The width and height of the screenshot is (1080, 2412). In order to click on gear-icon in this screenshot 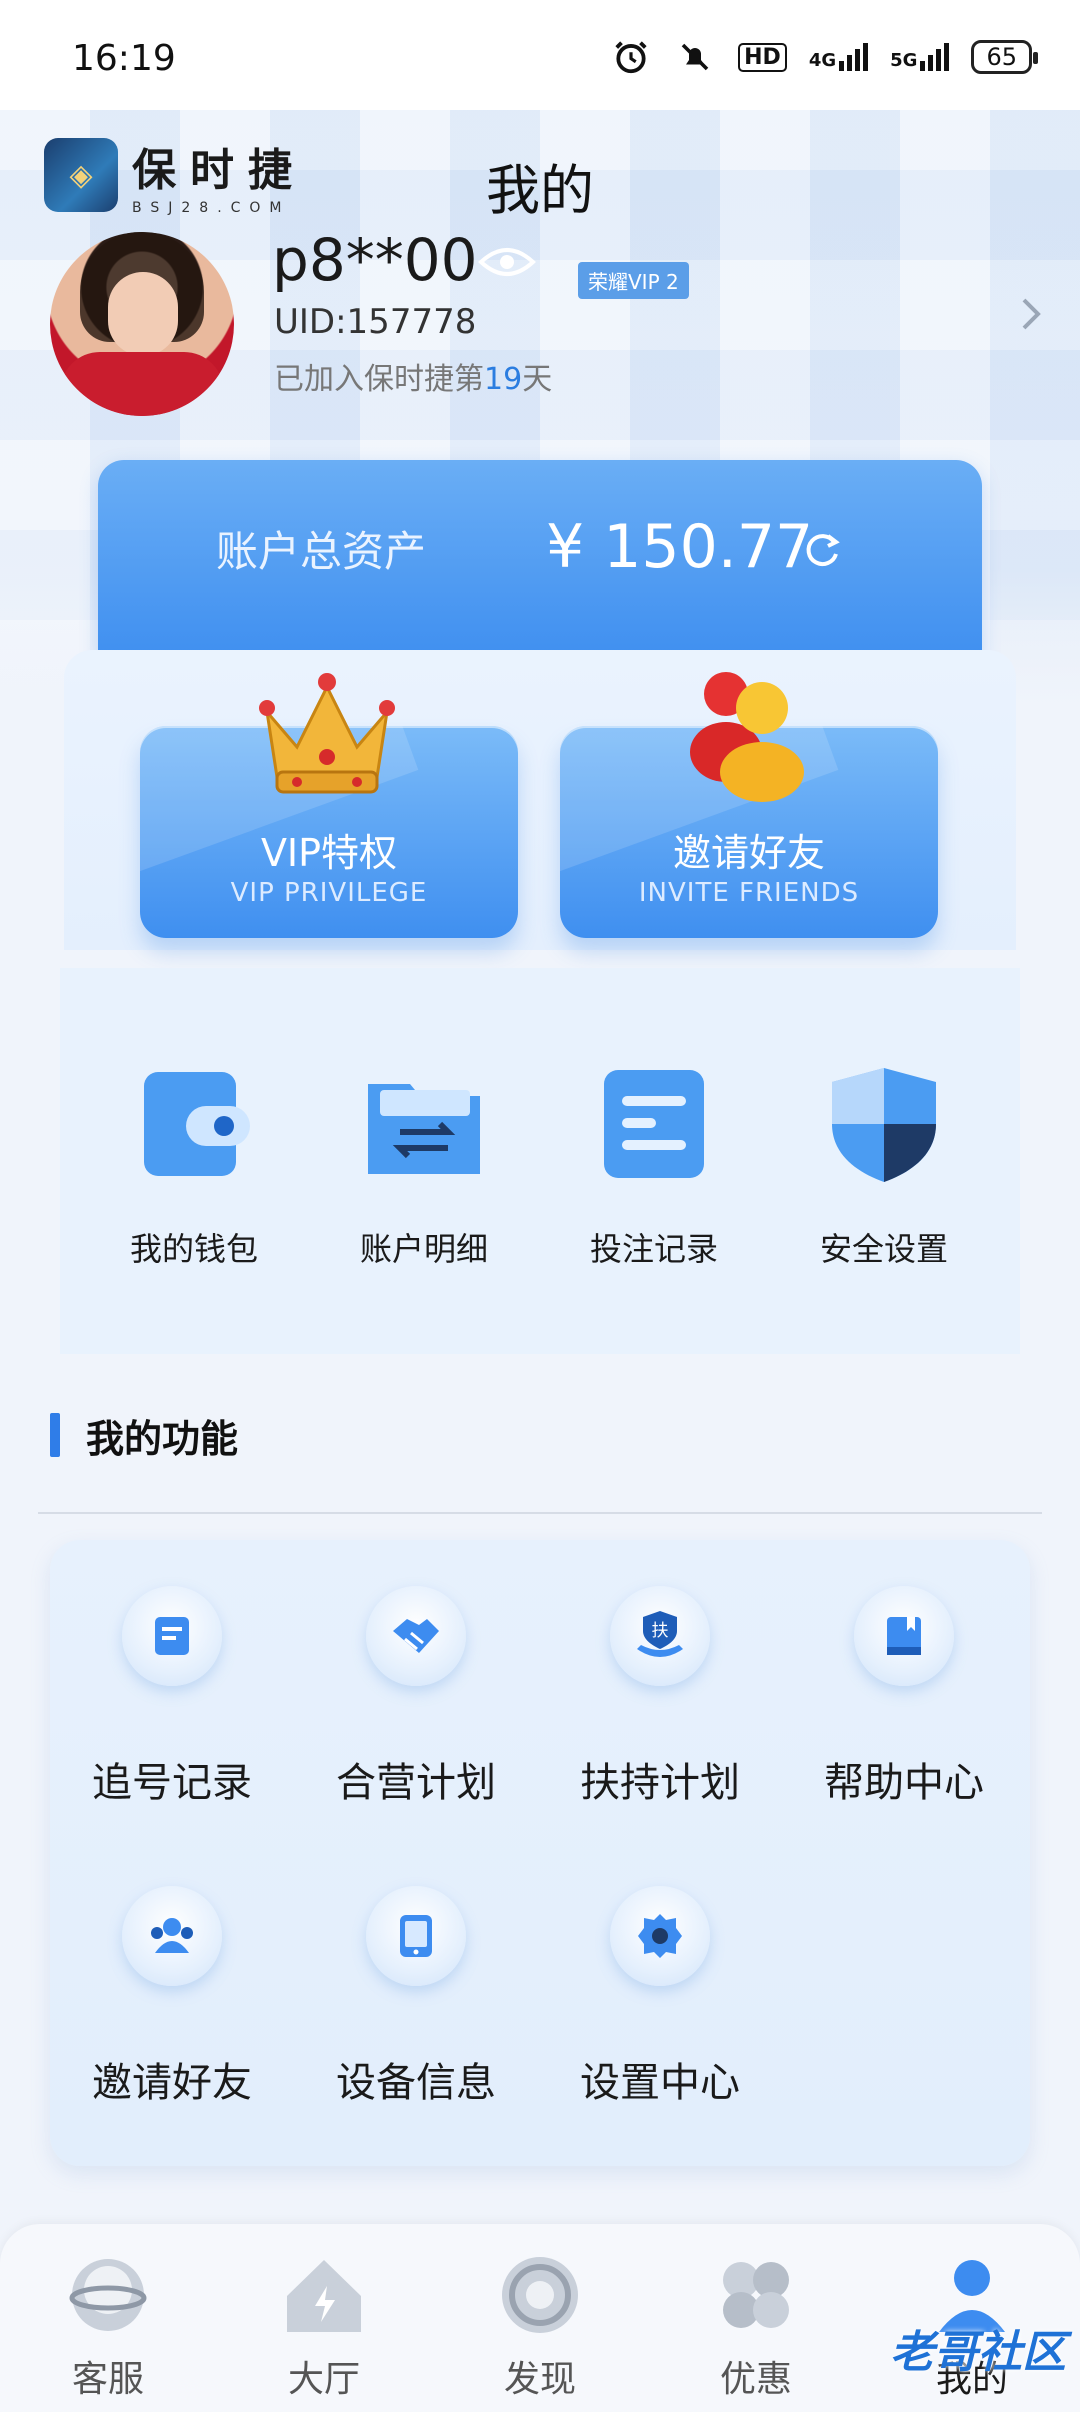, I will do `click(660, 1936)`.